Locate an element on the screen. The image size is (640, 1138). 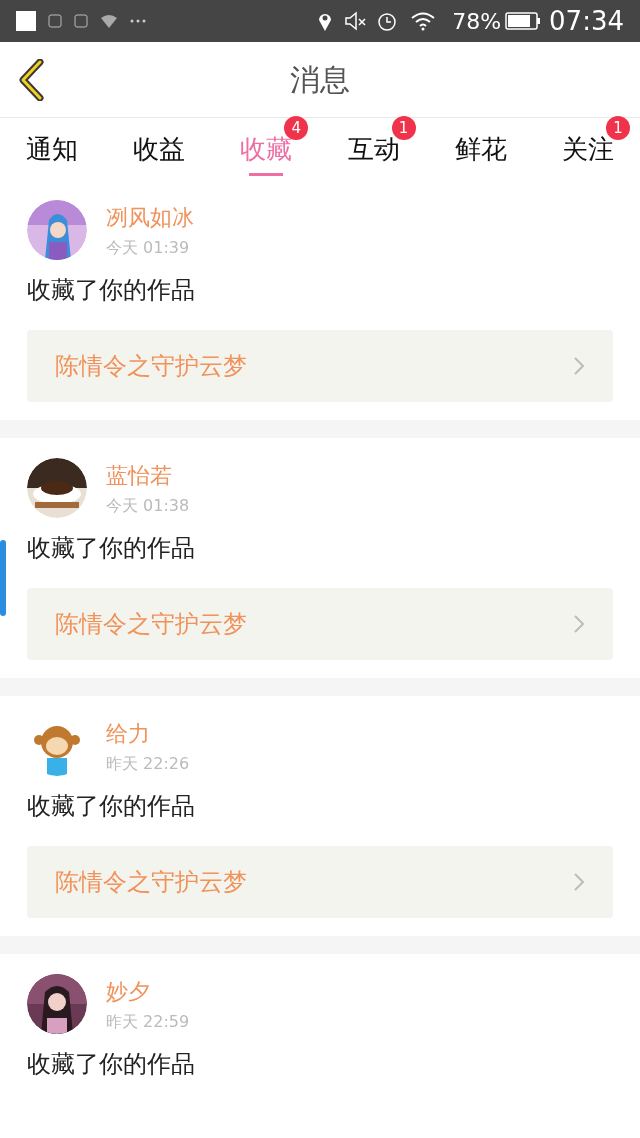
battery-percentage: 78% is located at coordinates (477, 21).